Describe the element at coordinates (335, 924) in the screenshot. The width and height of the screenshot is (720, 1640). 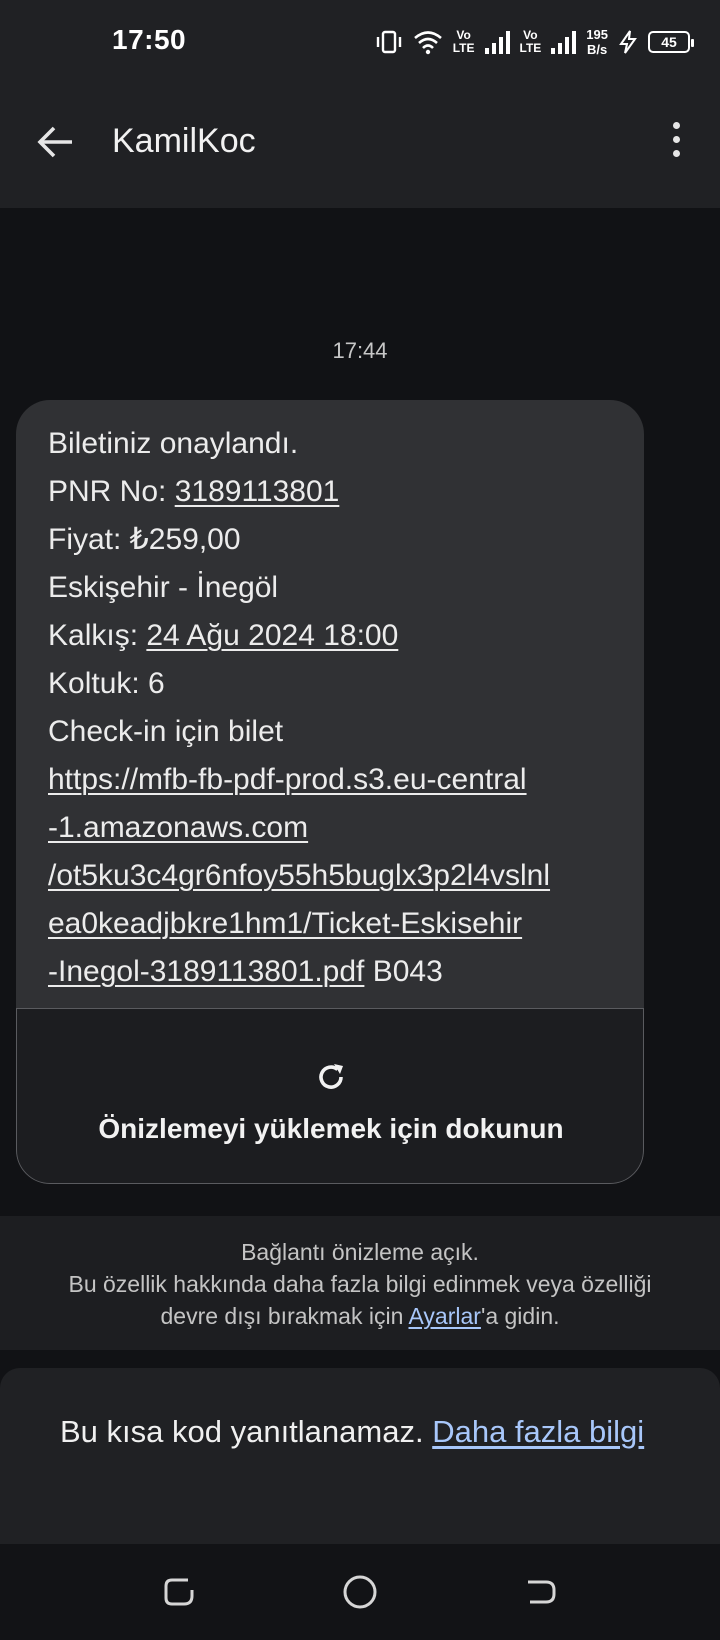
I see `ticket-url-link: ea0keadjbkre1hm1/Ticket-Eskisehir` at that location.